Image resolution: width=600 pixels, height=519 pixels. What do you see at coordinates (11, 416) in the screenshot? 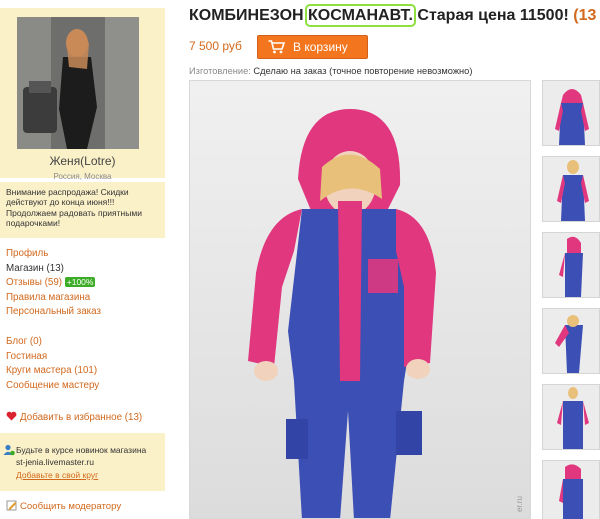
I see `heart-icon` at bounding box center [11, 416].